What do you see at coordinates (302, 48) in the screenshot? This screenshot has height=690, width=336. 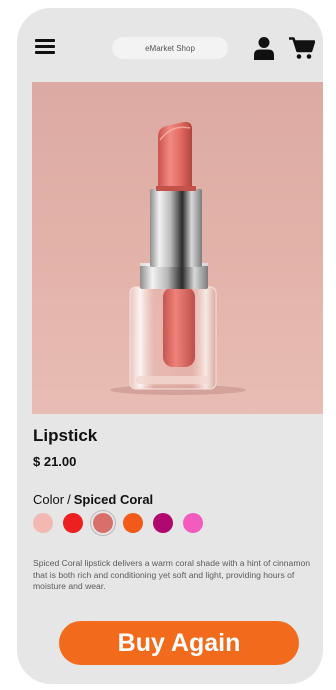 I see `shopping-cart-icon` at bounding box center [302, 48].